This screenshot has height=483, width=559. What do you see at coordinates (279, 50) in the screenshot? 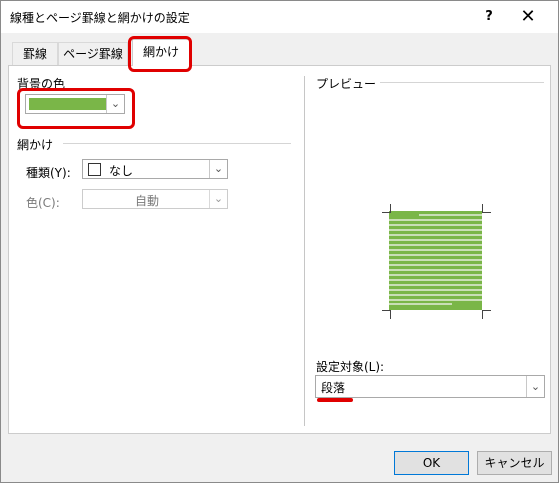
I see `tab-strip: 罫線 ページ罫線 網かけ` at bounding box center [279, 50].